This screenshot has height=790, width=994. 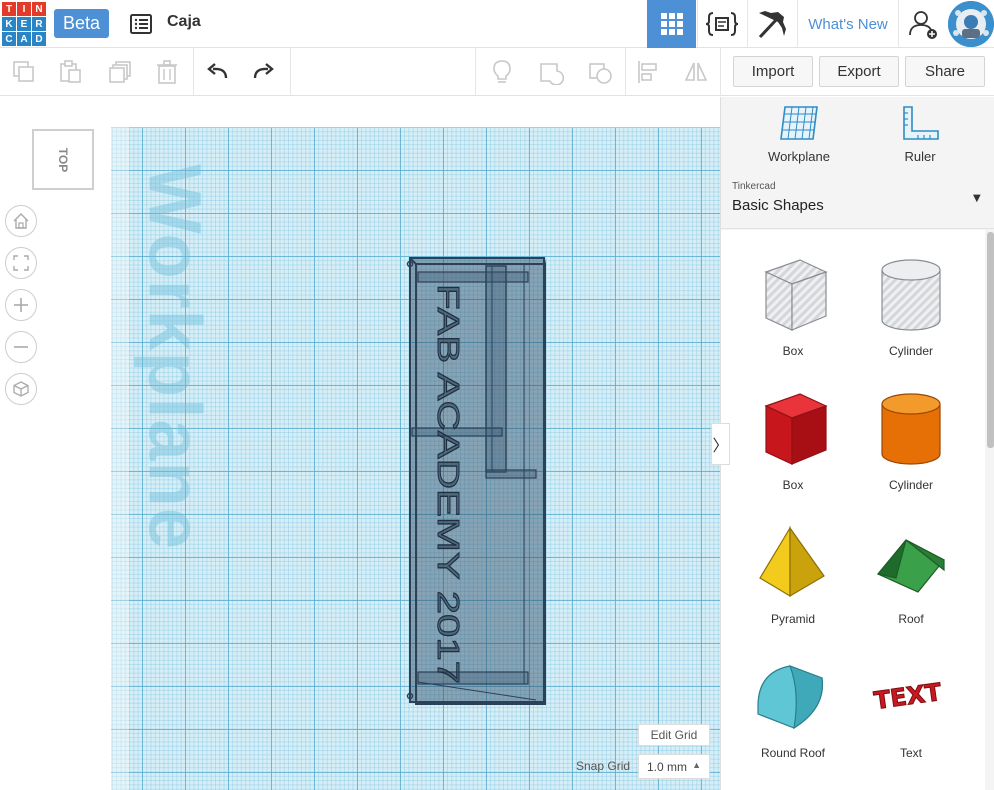 What do you see at coordinates (910, 566) in the screenshot?
I see `roof-shape-icon` at bounding box center [910, 566].